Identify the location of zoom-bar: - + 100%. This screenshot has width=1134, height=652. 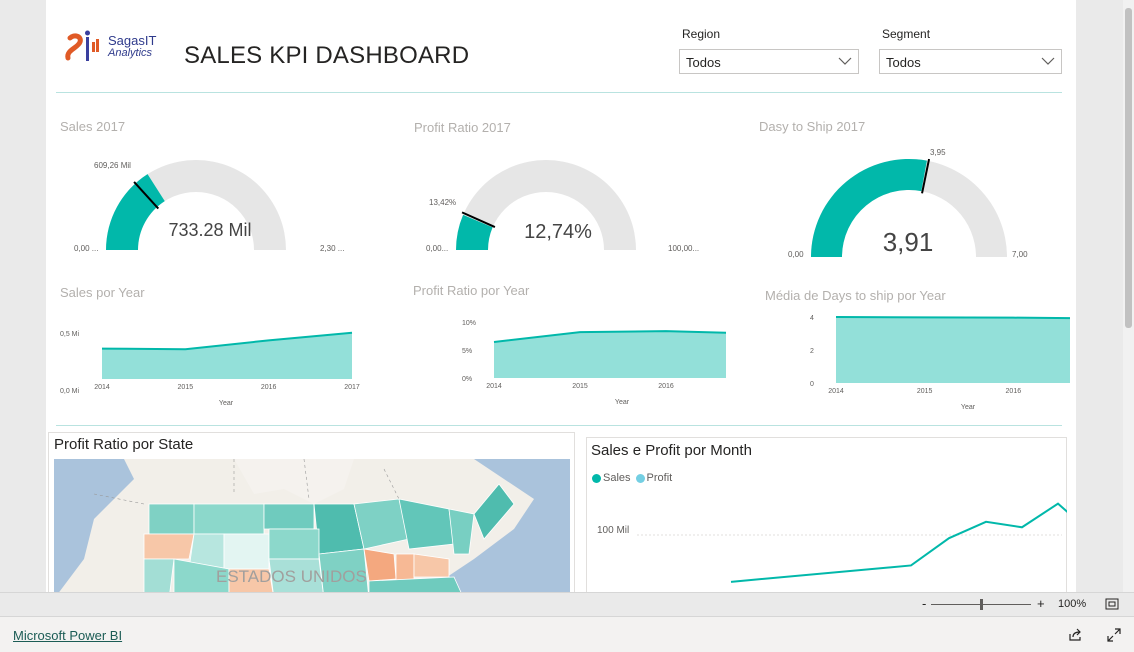
(567, 604).